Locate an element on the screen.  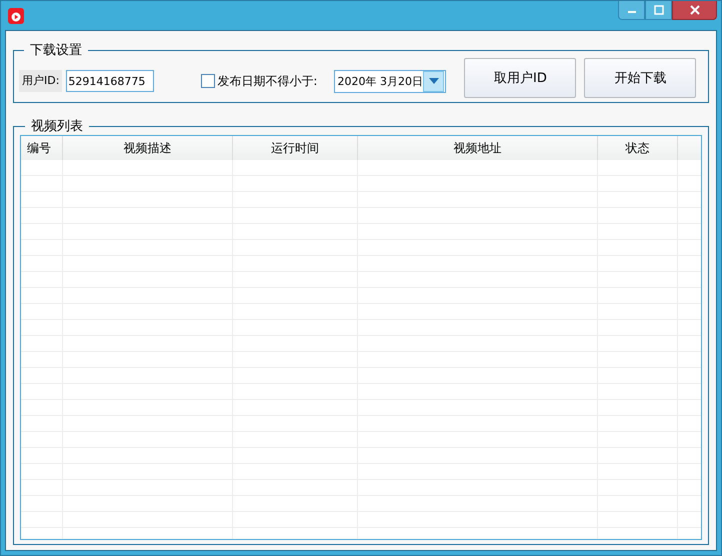
dropdown-arrow-icon is located at coordinates (433, 81).